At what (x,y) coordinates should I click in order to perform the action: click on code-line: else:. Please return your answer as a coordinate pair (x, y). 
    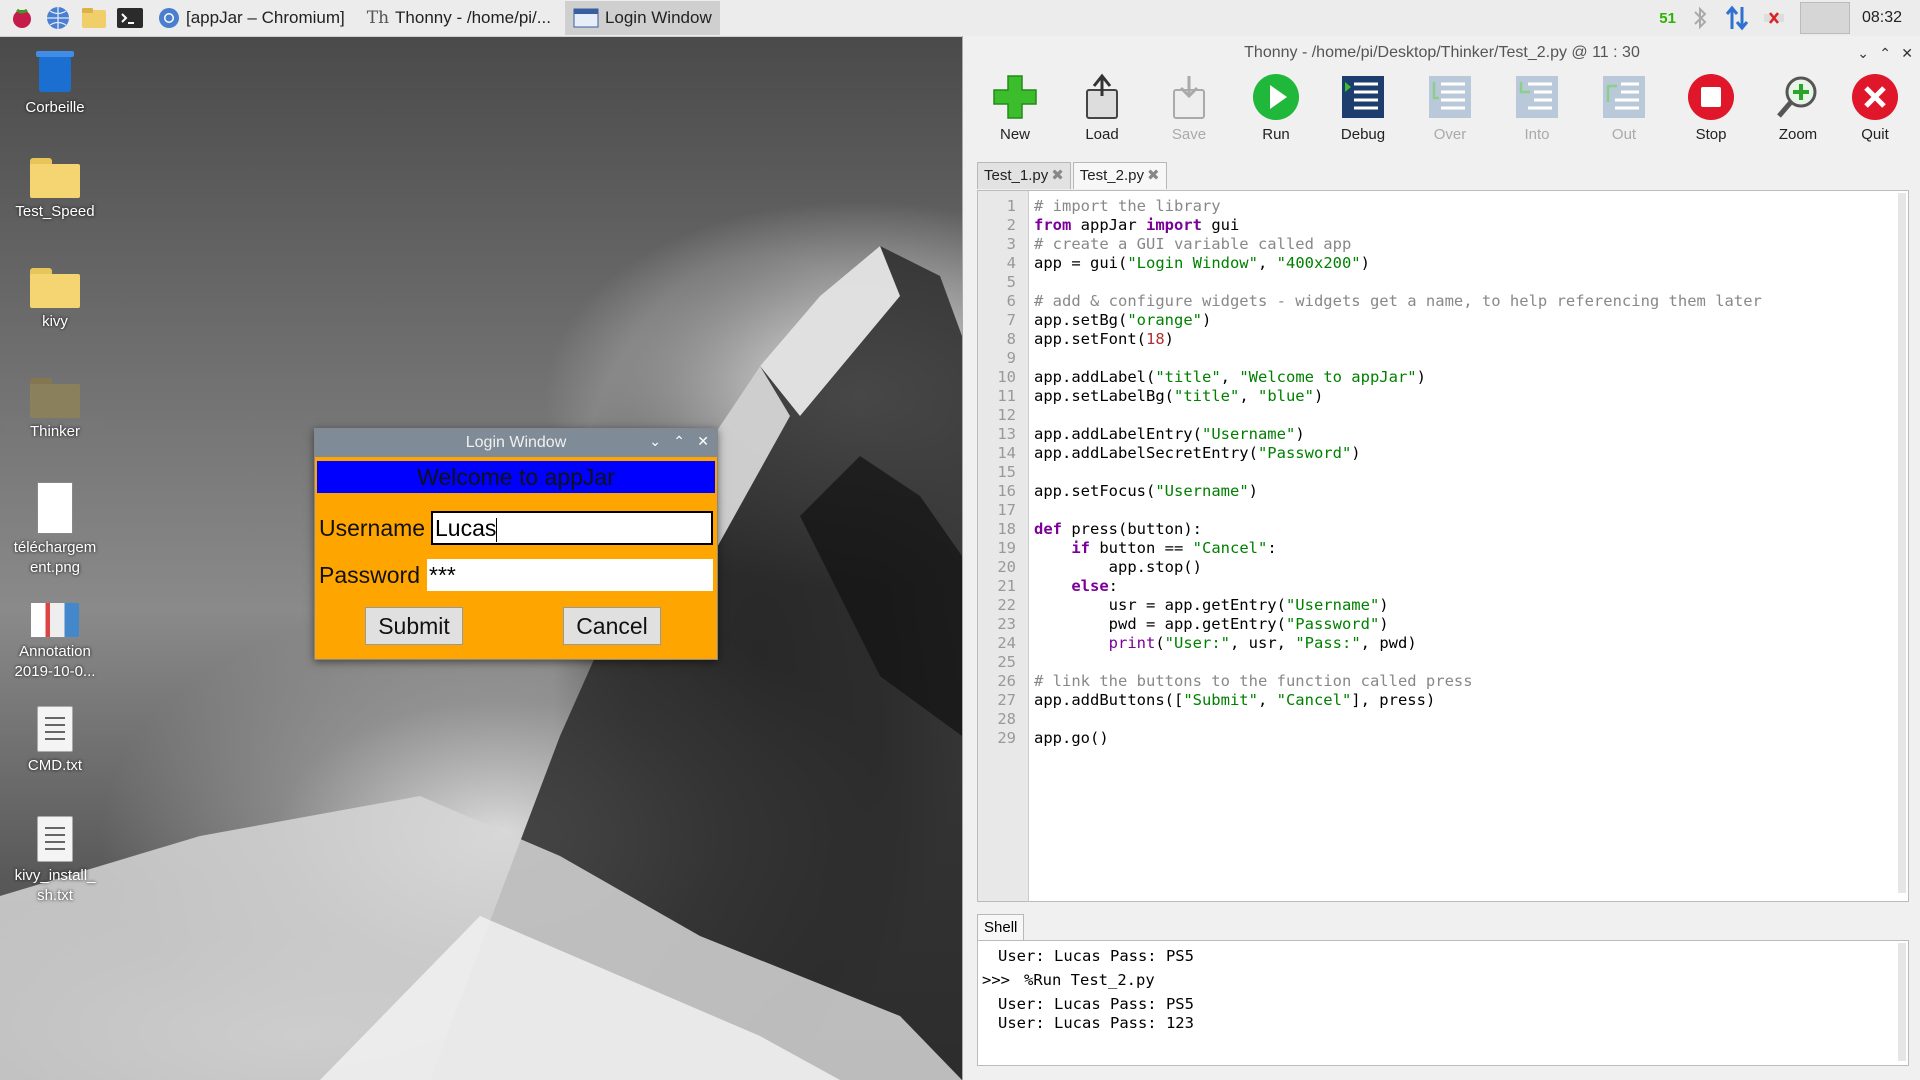
    Looking at the image, I should click on (1076, 586).